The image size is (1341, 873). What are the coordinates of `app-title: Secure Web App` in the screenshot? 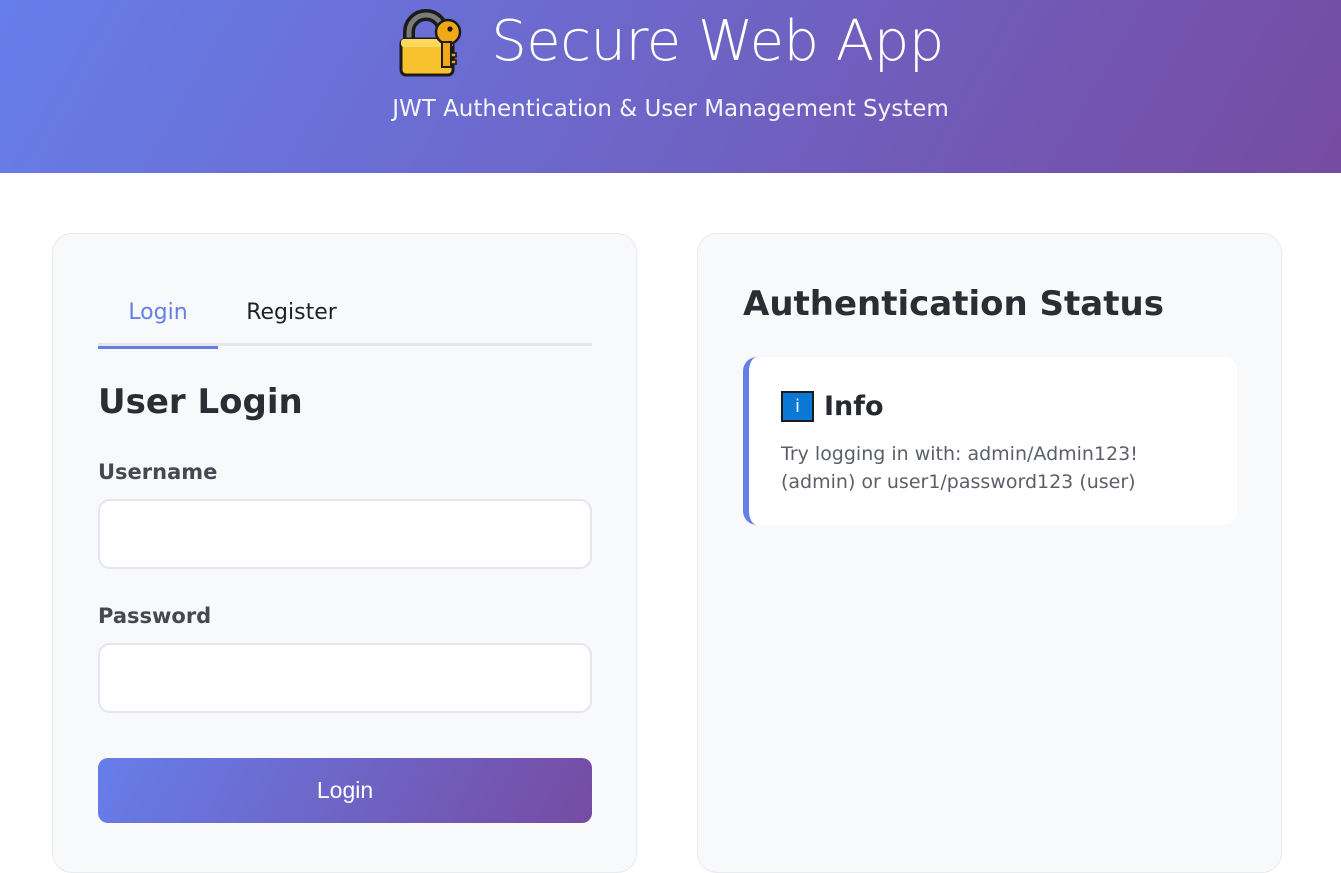 It's located at (717, 41).